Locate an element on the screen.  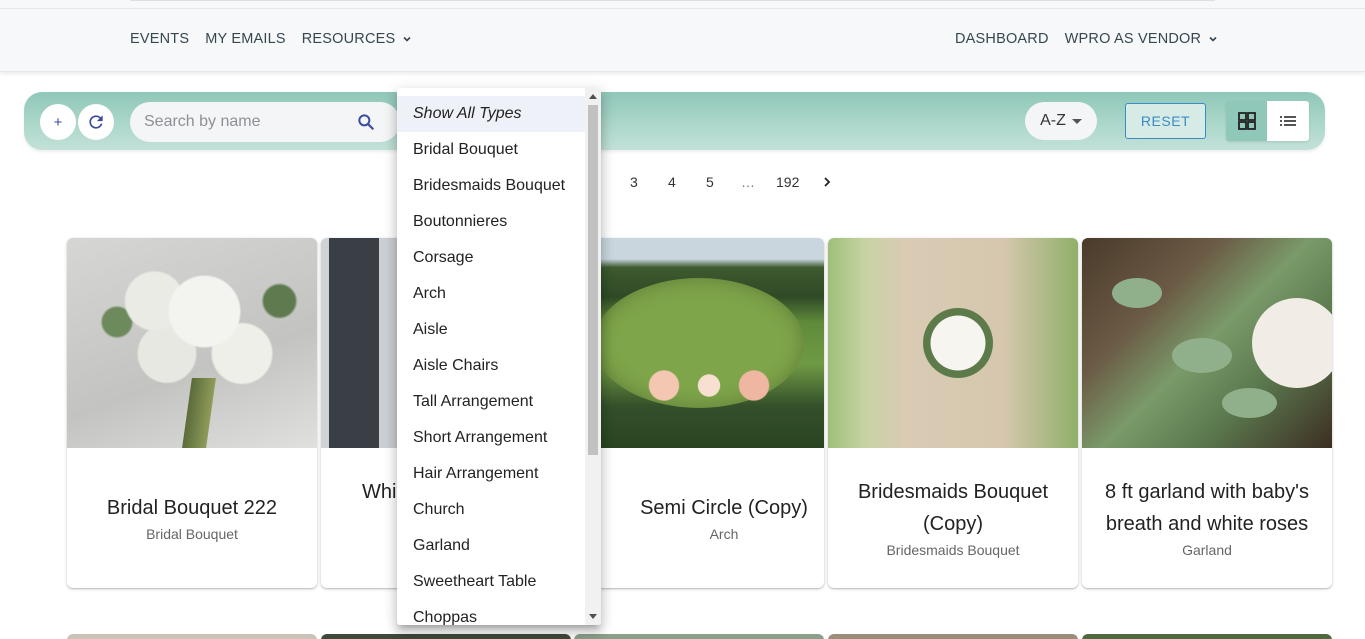
nav-my-emails-label: MY EMAILS is located at coordinates (245, 39).